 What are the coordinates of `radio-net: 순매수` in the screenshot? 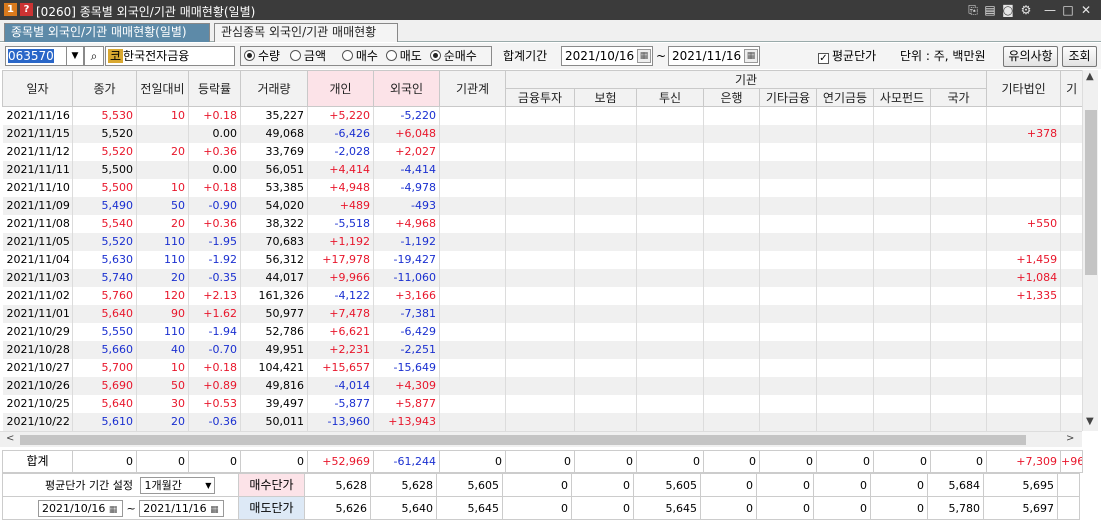 It's located at (453, 56).